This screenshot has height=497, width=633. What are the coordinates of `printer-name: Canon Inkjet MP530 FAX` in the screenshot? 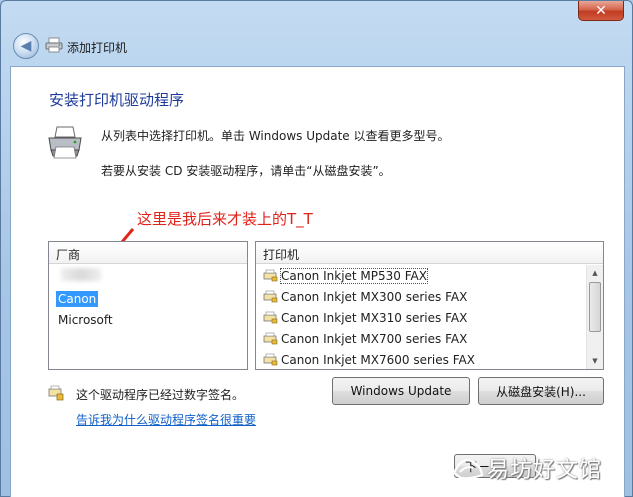 It's located at (354, 275).